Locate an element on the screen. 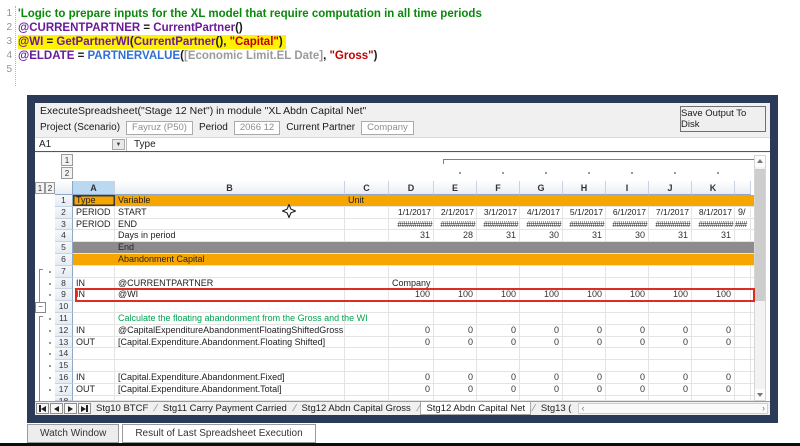 The height and width of the screenshot is (446, 800). row-header-9: 9 is located at coordinates (64, 295).